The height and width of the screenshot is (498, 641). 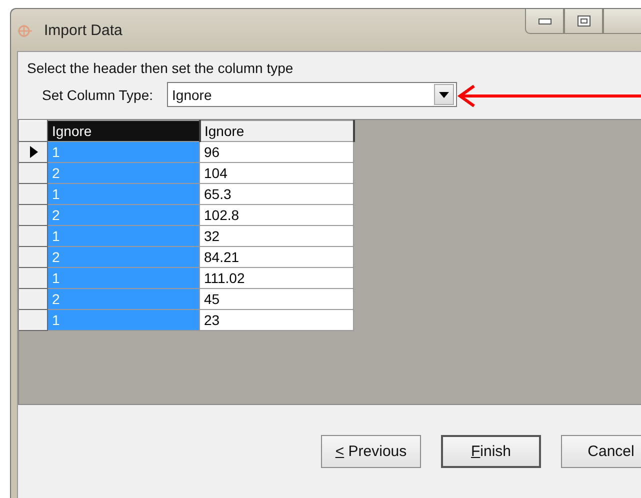 I want to click on minimize-button, so click(x=544, y=21).